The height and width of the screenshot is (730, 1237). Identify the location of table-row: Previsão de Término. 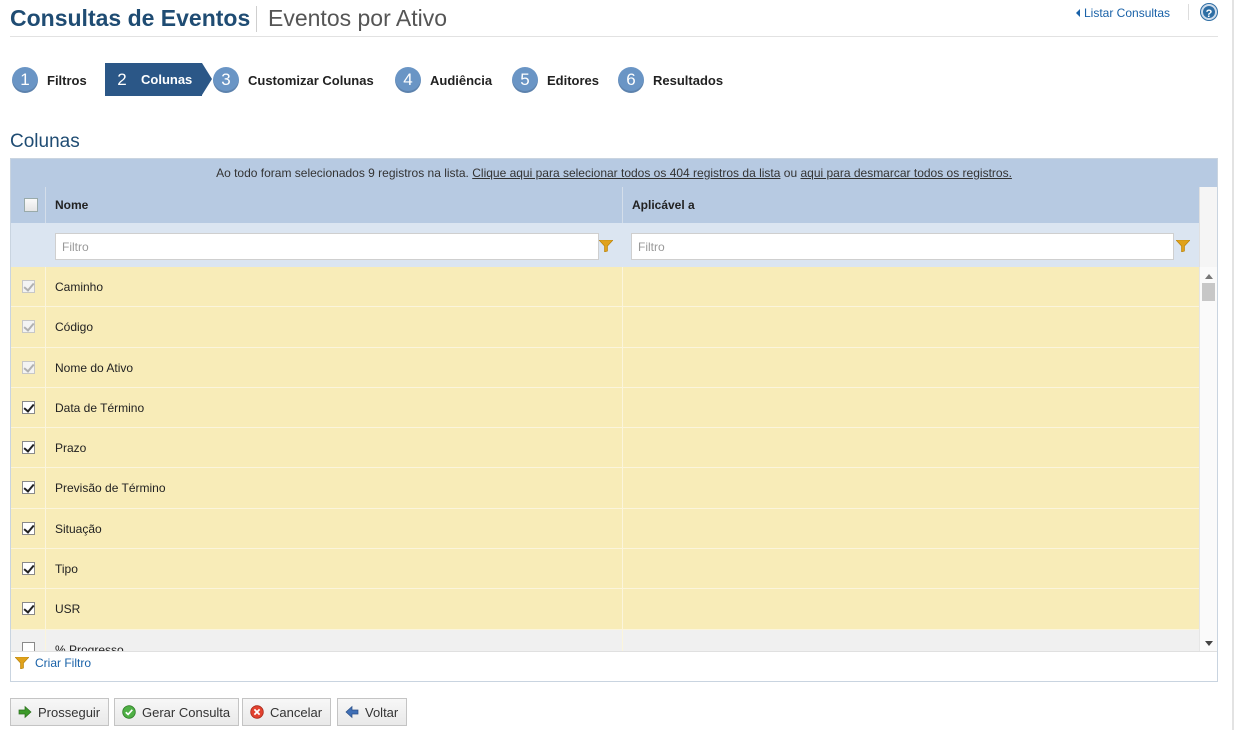
(605, 488).